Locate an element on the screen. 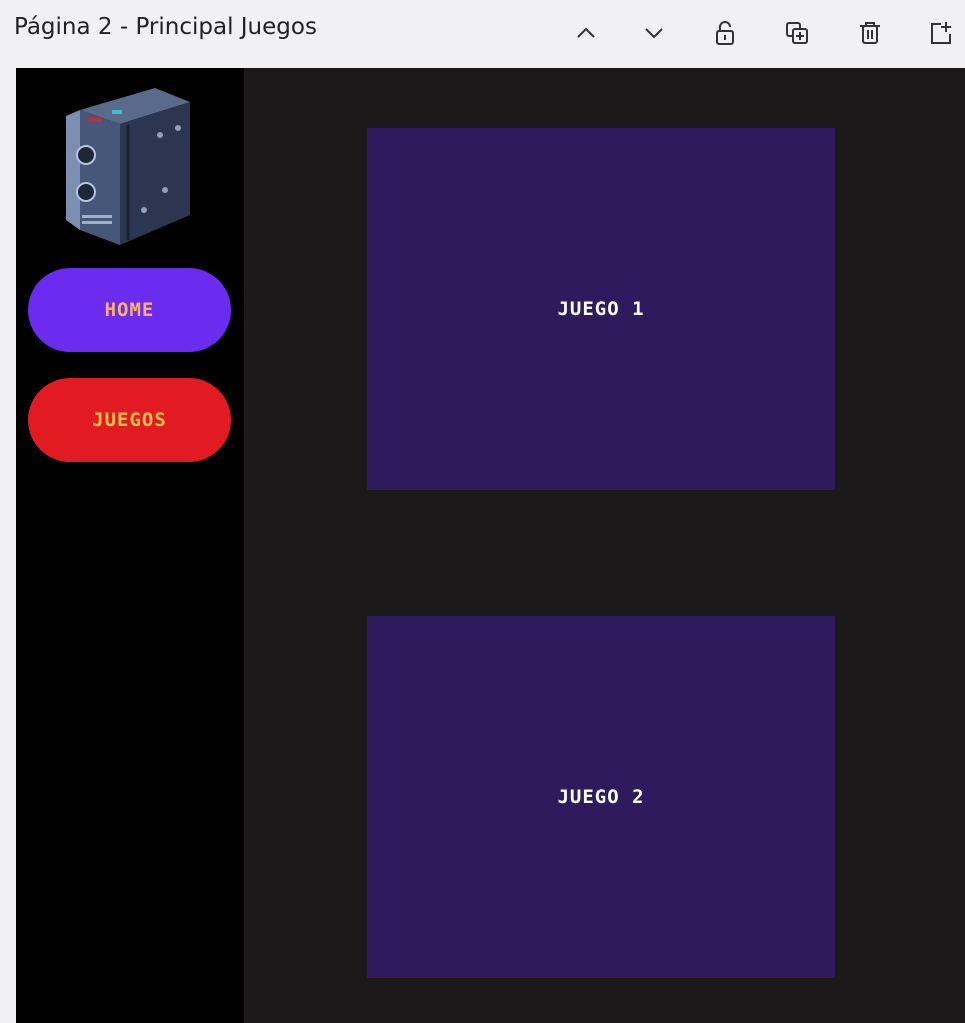  add-page-icon is located at coordinates (941, 33).